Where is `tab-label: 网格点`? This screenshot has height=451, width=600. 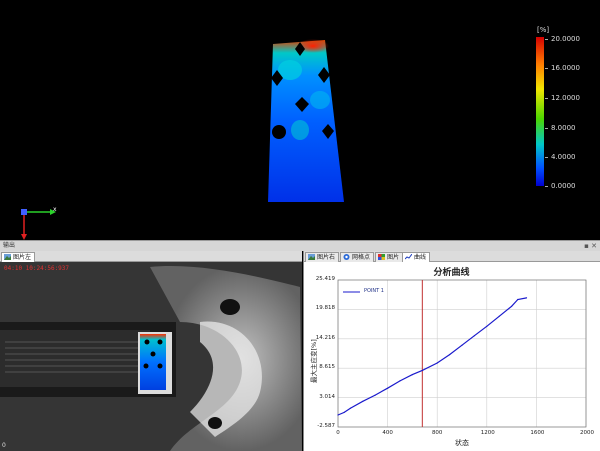
tab-label: 网格点 is located at coordinates (361, 257).